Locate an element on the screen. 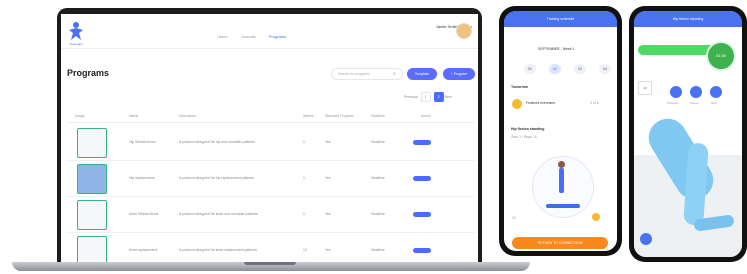 The height and width of the screenshot is (274, 747). page-title: Programs is located at coordinates (88, 73).